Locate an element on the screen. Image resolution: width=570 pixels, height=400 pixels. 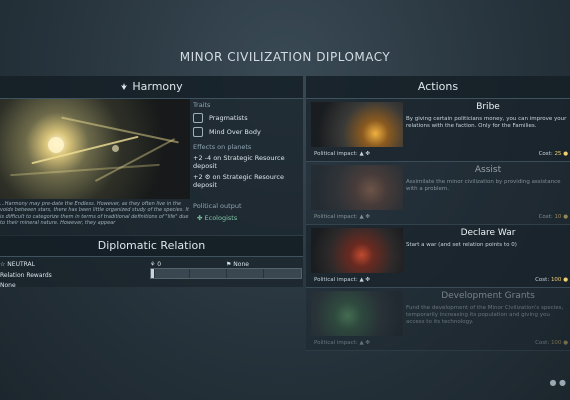
pragmatists-icon is located at coordinates (198, 118).